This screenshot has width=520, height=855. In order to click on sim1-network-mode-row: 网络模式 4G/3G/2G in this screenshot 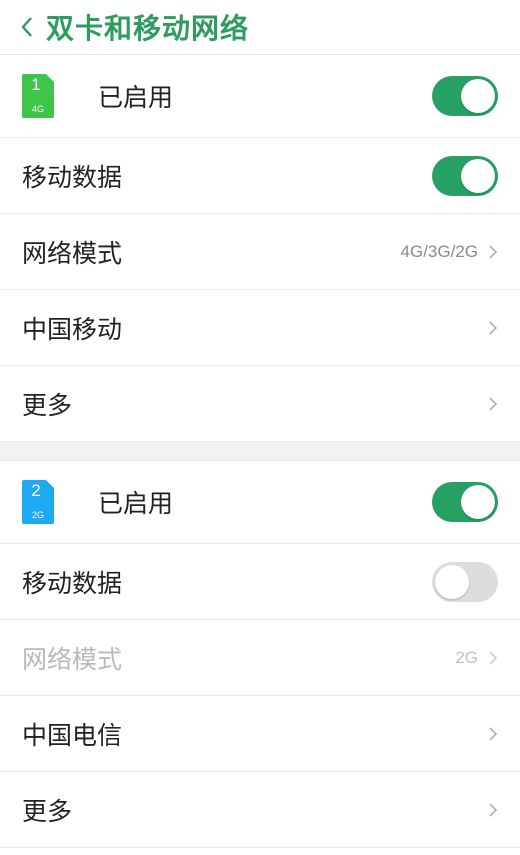, I will do `click(260, 252)`.